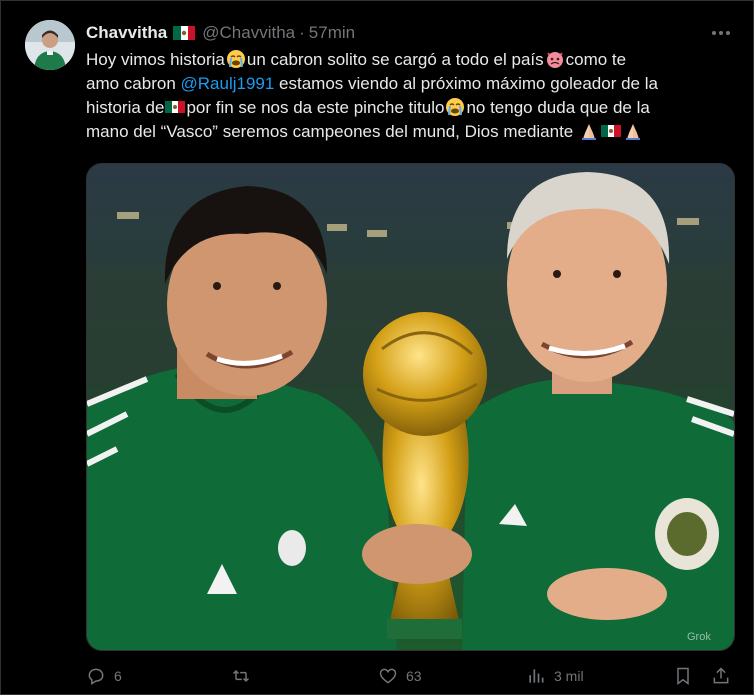 Image resolution: width=754 pixels, height=695 pixels. What do you see at coordinates (50, 45) in the screenshot?
I see `avatar` at bounding box center [50, 45].